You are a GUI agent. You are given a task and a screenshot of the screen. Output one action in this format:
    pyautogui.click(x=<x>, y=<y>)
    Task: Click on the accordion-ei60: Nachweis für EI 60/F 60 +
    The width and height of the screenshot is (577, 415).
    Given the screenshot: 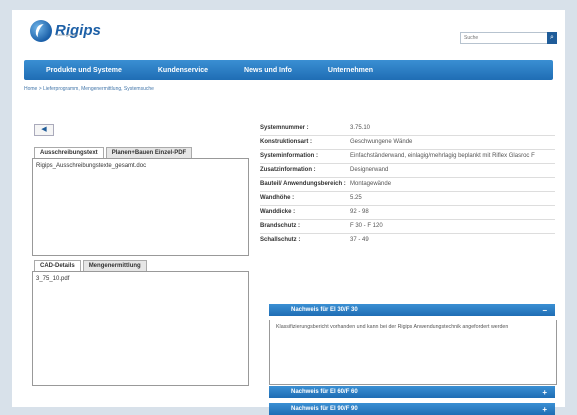 What is the action you would take?
    pyautogui.click(x=412, y=392)
    